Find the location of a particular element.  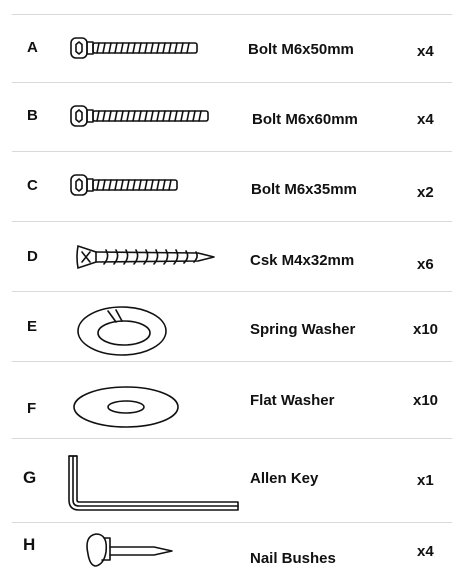

part-letter-c: C is located at coordinates (32, 185).